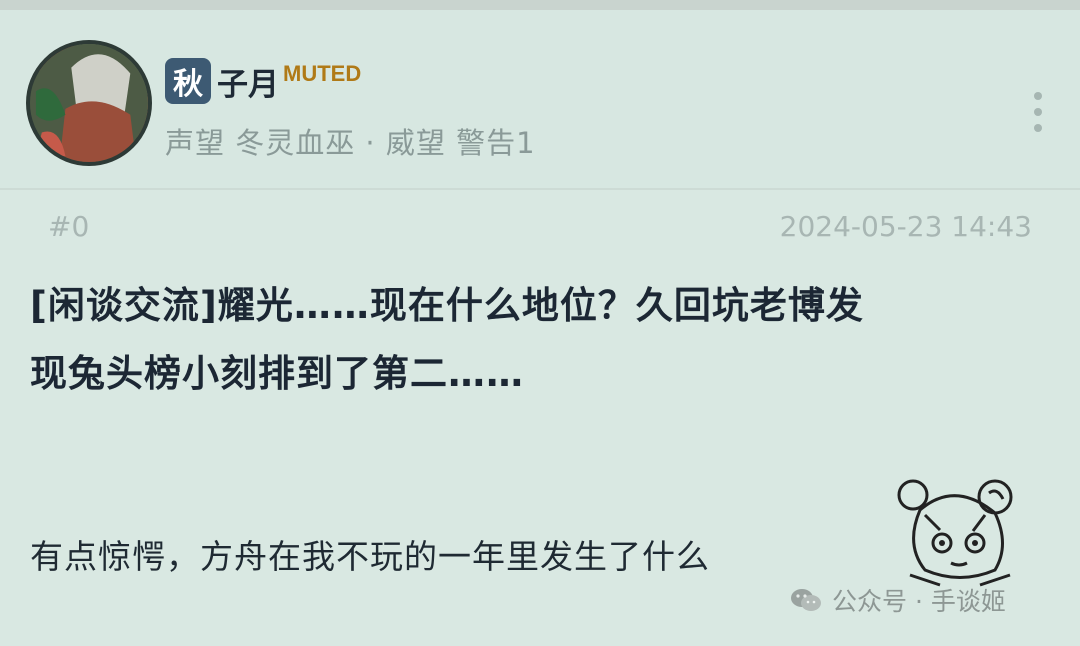 The width and height of the screenshot is (1080, 646). What do you see at coordinates (69, 226) in the screenshot?
I see `floor-number: #0` at bounding box center [69, 226].